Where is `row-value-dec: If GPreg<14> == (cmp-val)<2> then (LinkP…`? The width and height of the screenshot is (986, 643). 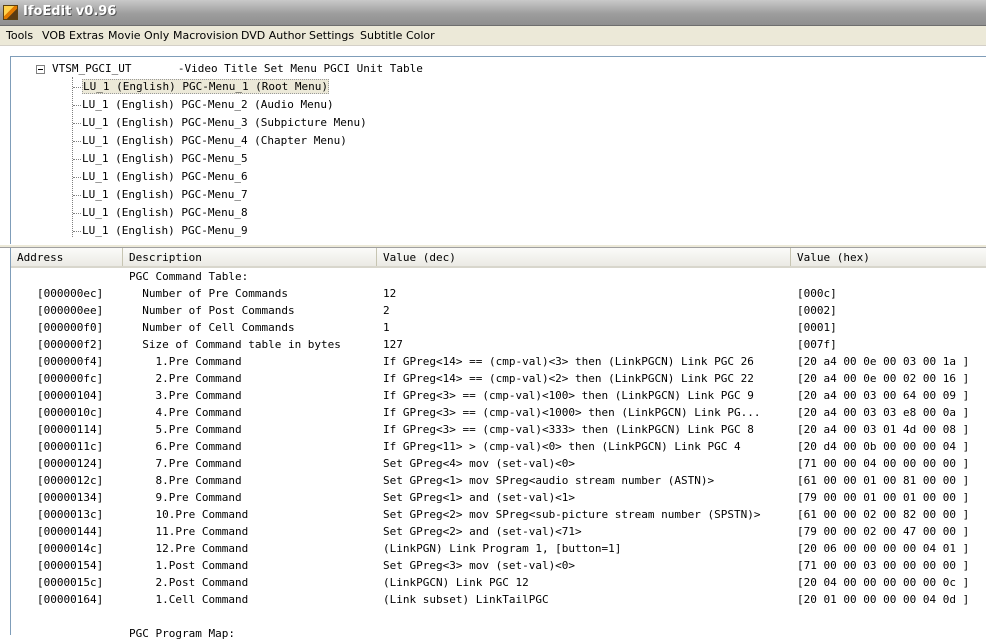 row-value-dec: If GPreg<14> == (cmp-val)<2> then (LinkP… is located at coordinates (568, 378).